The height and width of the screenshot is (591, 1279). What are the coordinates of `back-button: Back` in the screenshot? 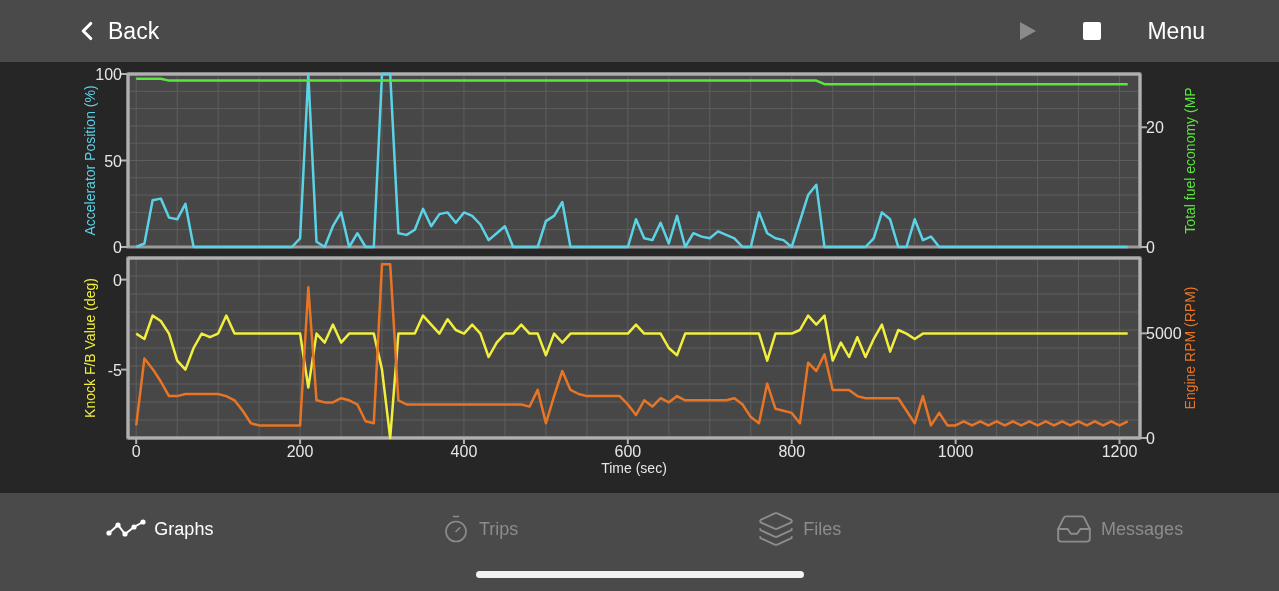 It's located at (116, 31).